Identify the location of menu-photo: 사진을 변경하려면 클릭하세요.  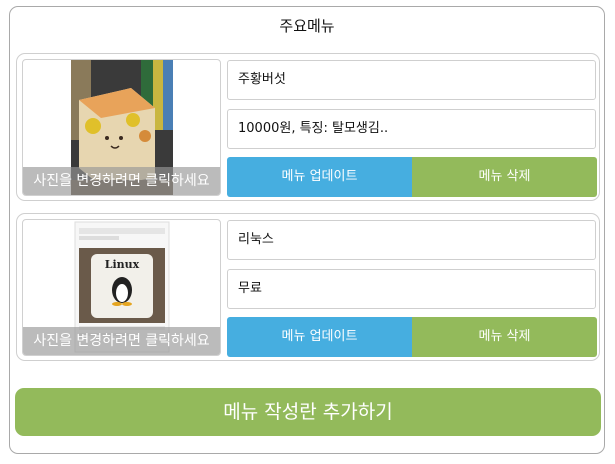
(121, 127).